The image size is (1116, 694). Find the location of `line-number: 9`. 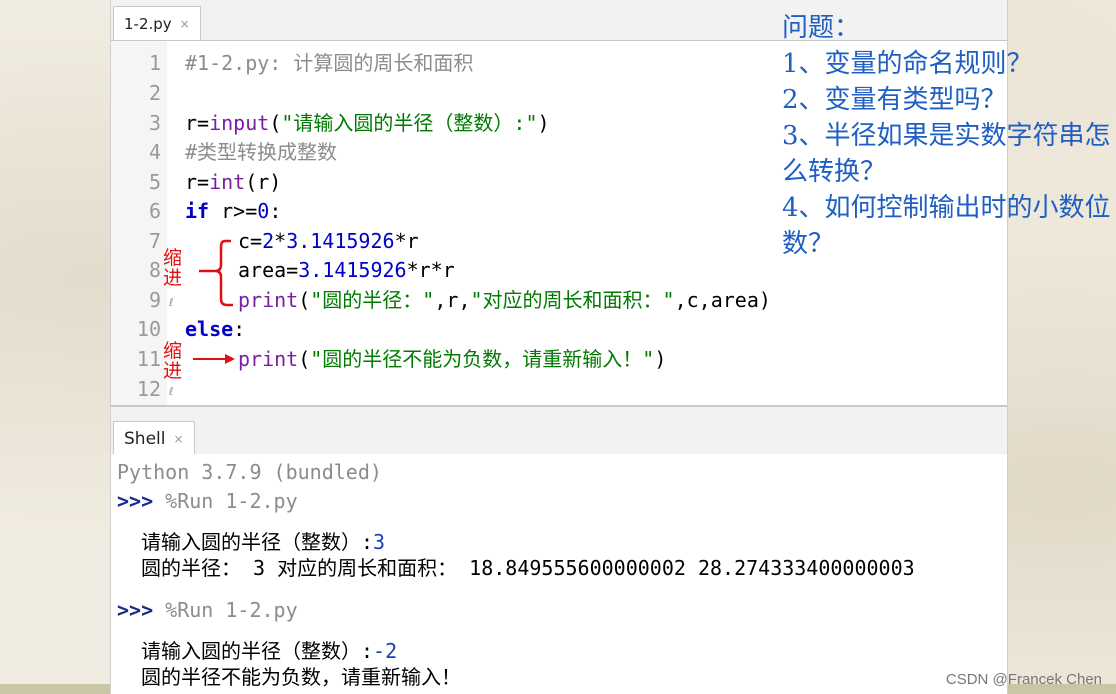

line-number: 9 is located at coordinates (154, 300).